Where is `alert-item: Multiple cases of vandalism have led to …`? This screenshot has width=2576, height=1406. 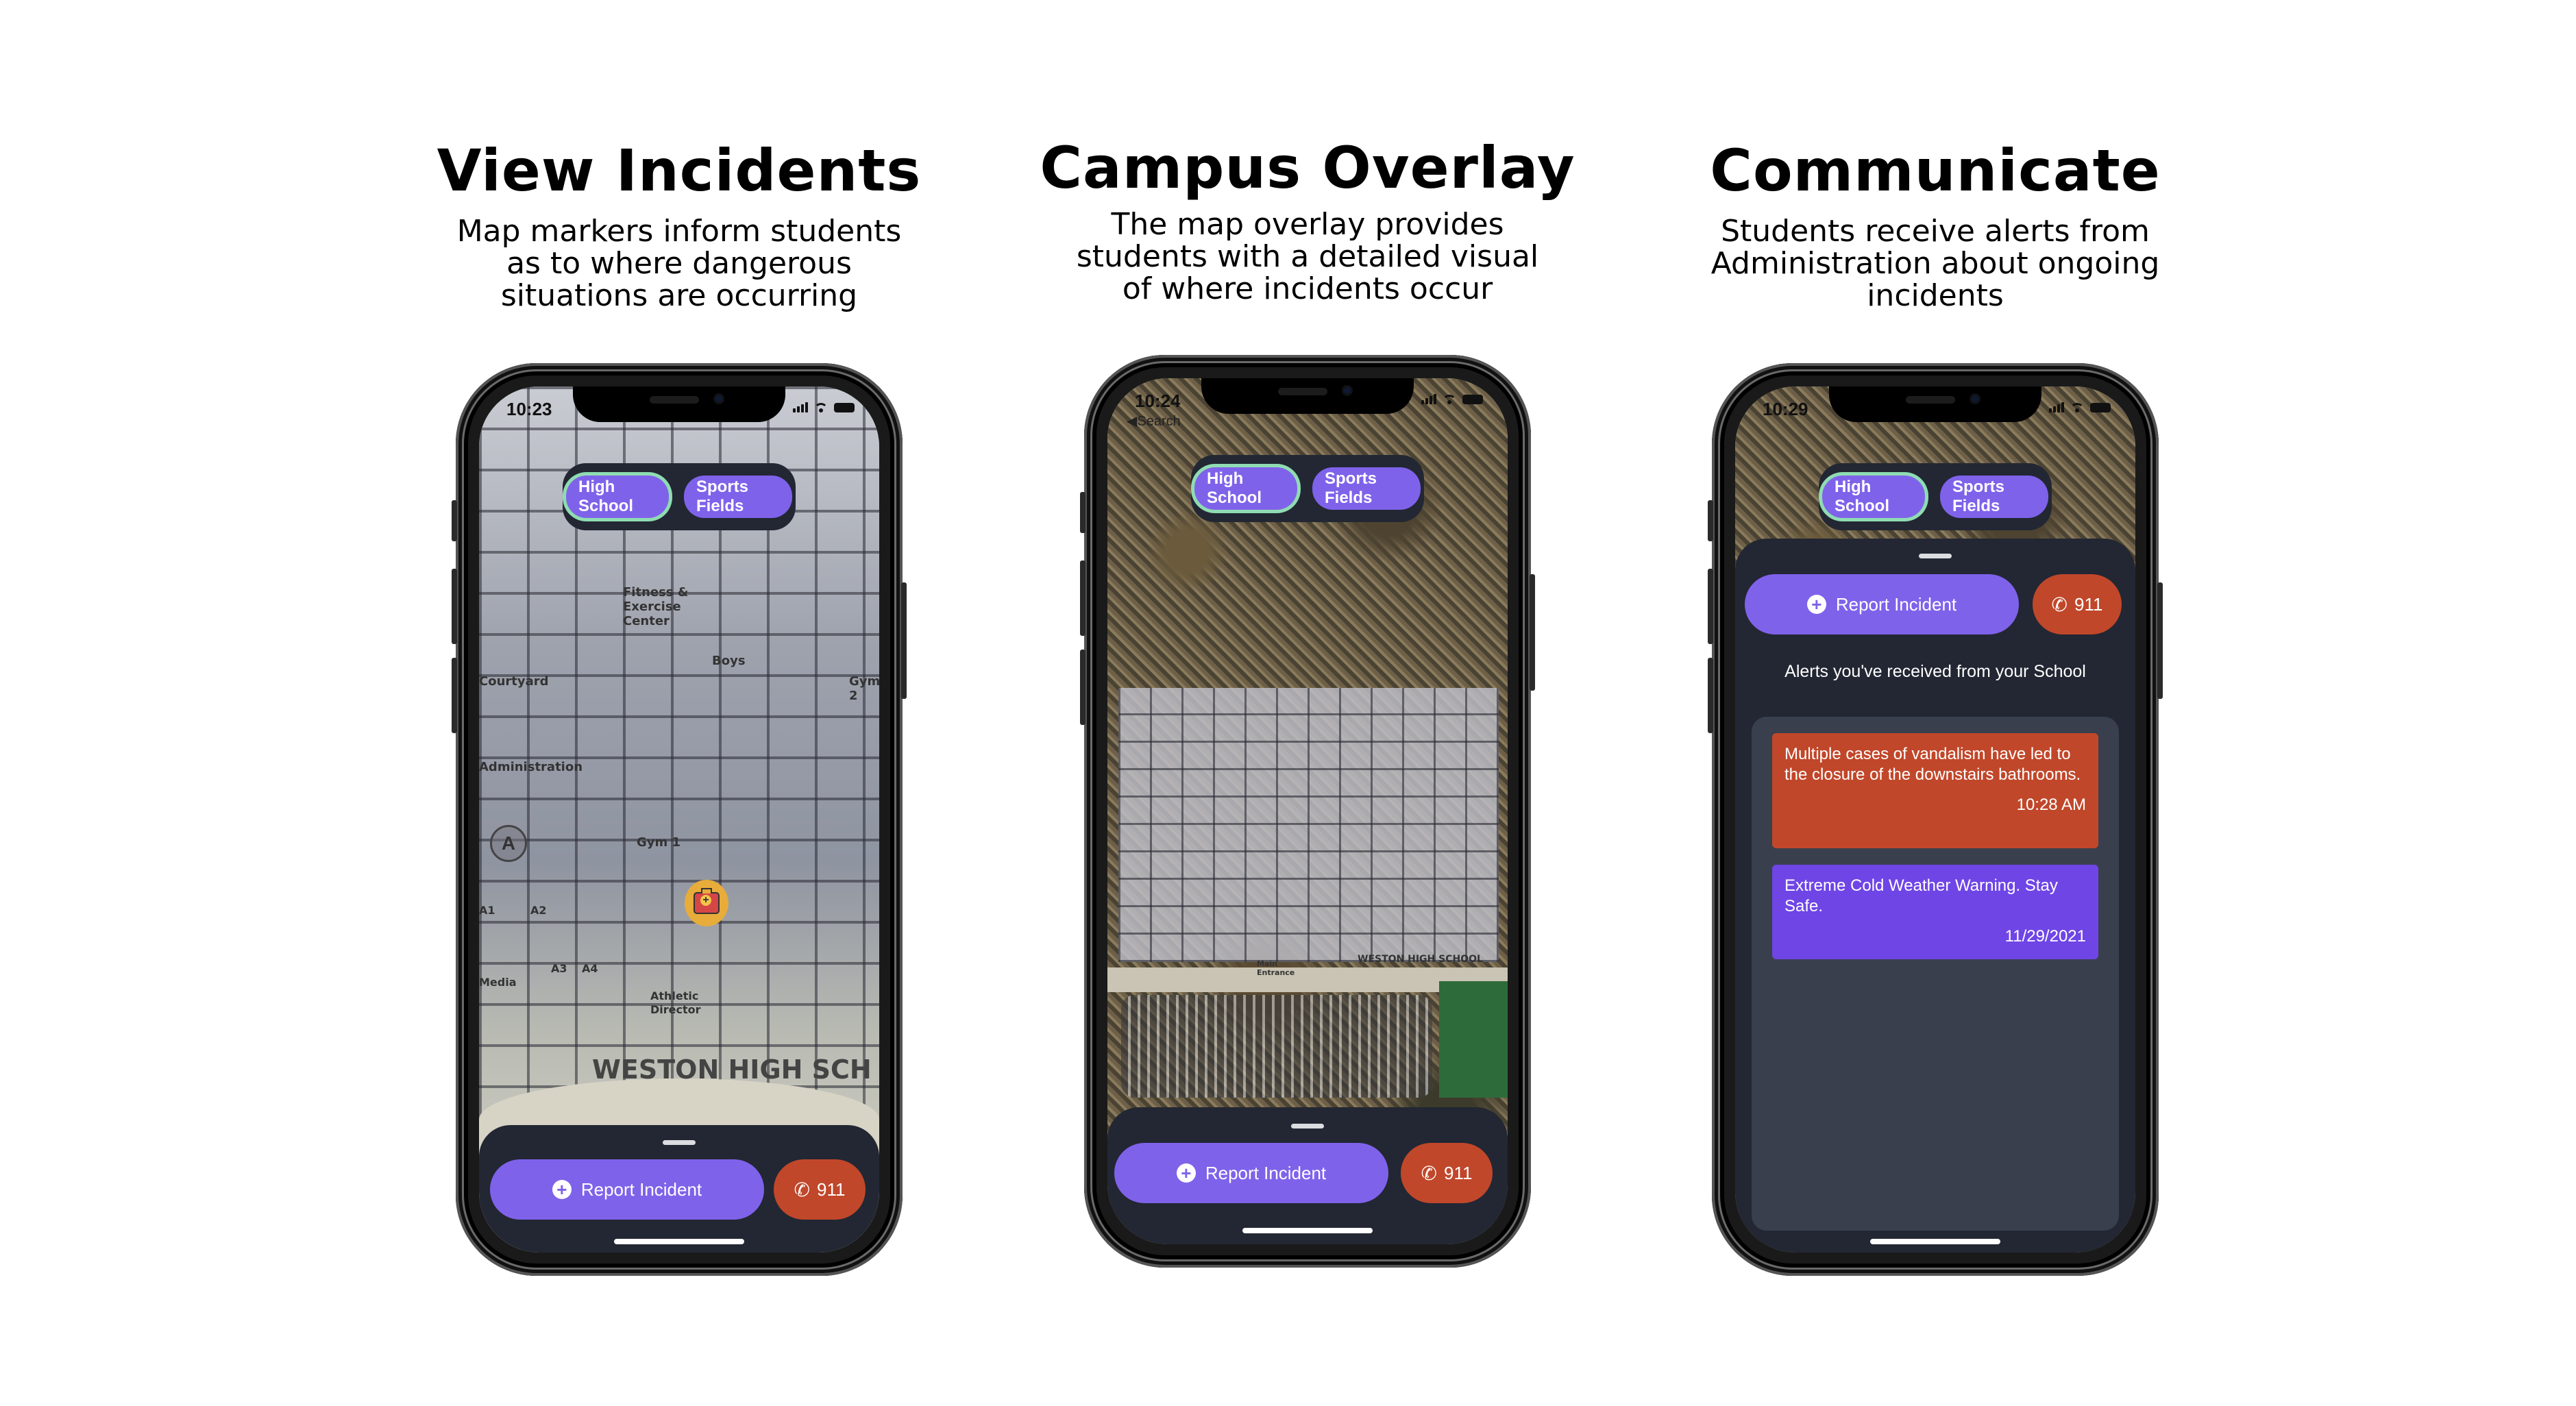 alert-item: Multiple cases of vandalism have led to … is located at coordinates (1935, 790).